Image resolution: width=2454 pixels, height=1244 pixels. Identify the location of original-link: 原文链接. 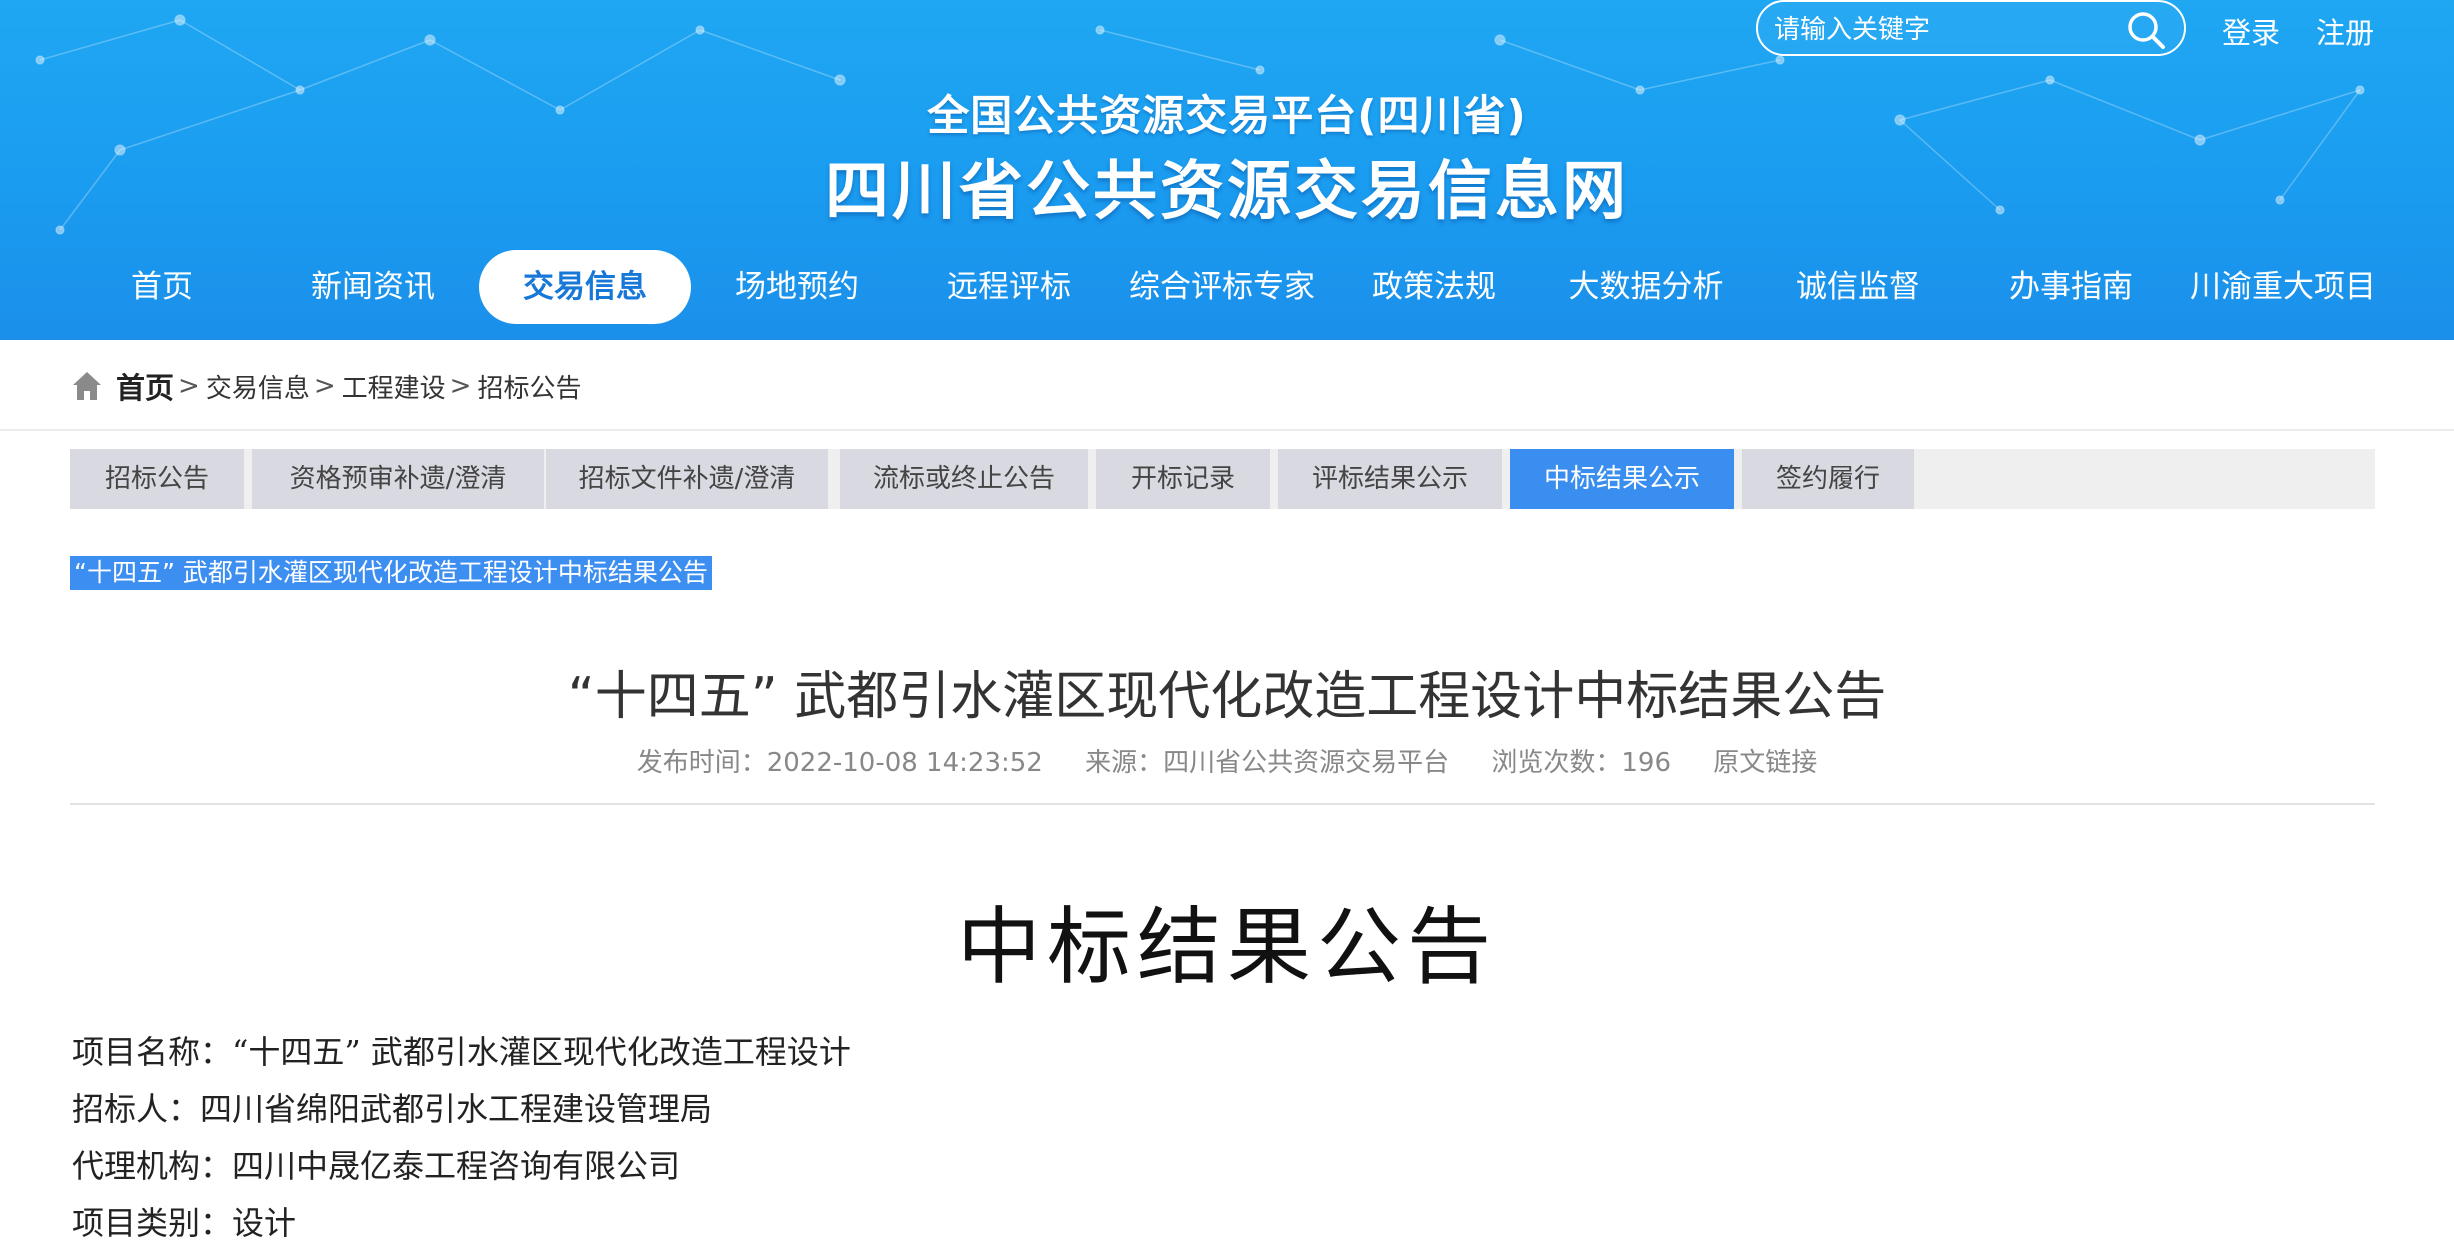
(1765, 763).